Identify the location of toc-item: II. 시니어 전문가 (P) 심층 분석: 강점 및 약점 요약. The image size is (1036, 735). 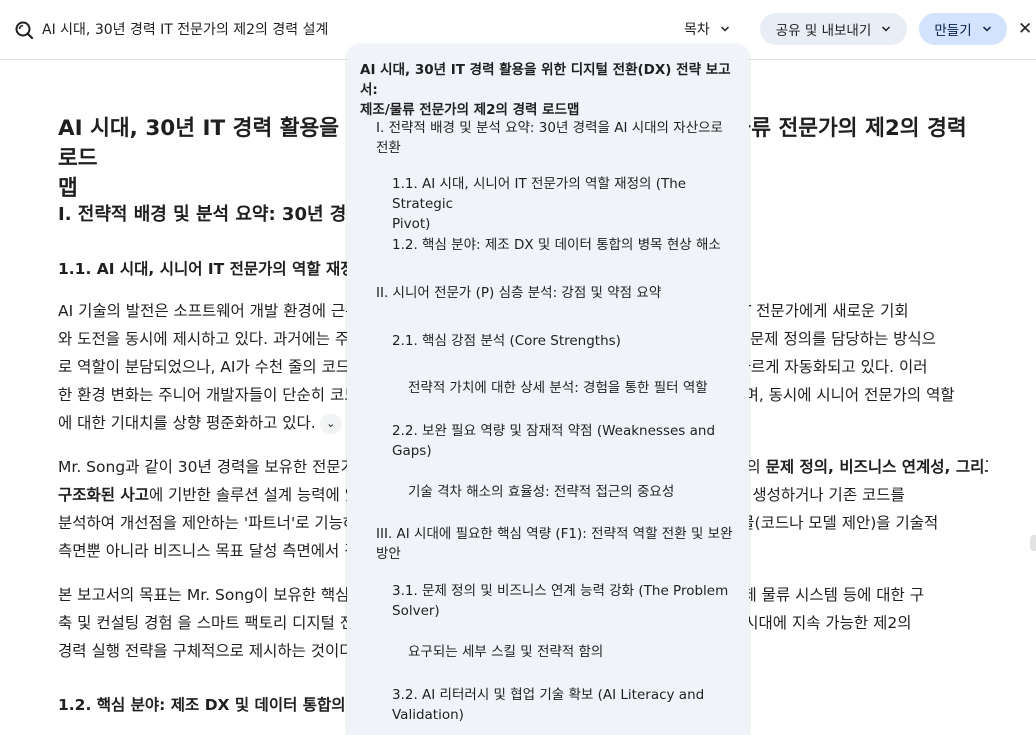
(556, 293).